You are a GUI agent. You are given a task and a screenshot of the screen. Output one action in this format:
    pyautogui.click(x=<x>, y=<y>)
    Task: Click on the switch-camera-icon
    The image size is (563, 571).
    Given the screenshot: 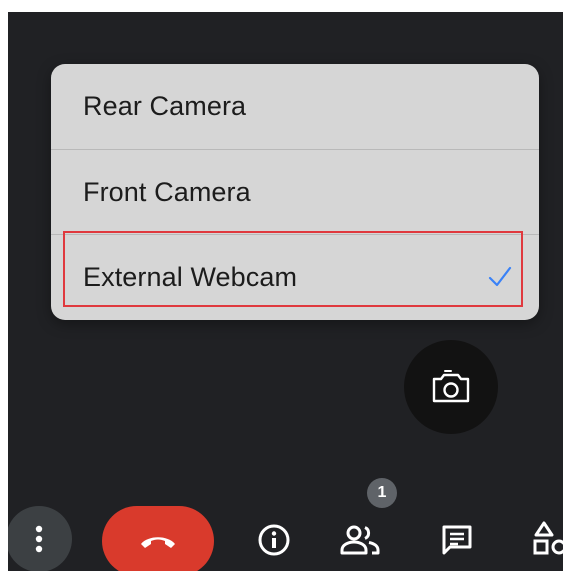 What is the action you would take?
    pyautogui.click(x=451, y=386)
    